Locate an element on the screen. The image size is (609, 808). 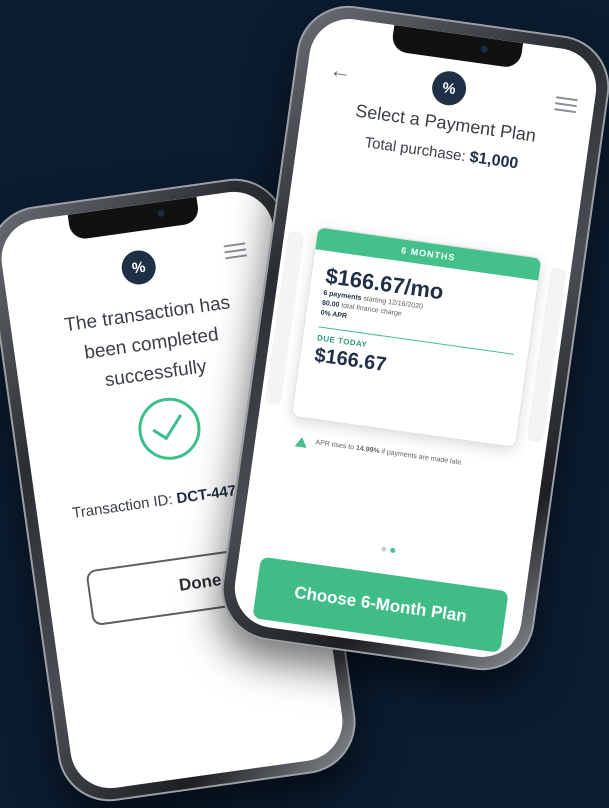
choose-plan-button: Choose 6-Month Plan is located at coordinates (380, 604).